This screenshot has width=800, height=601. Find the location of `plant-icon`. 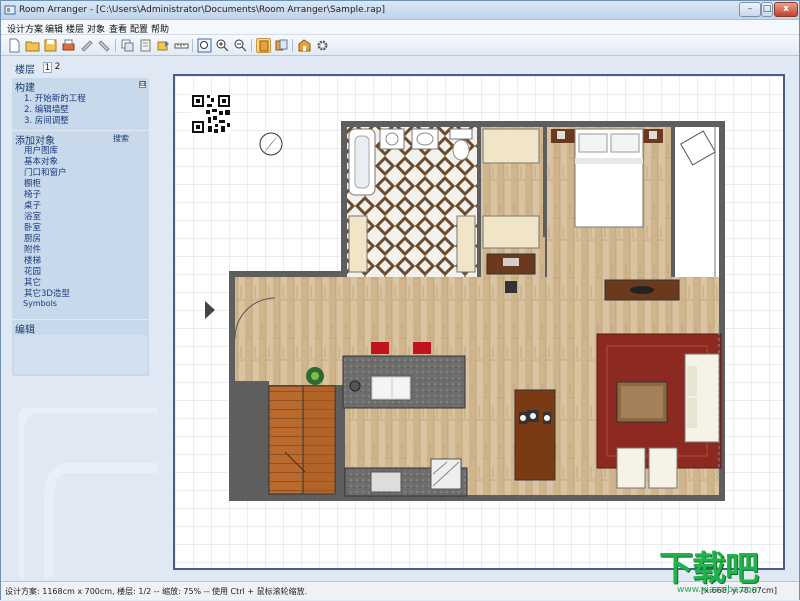

plant-icon is located at coordinates (315, 376).